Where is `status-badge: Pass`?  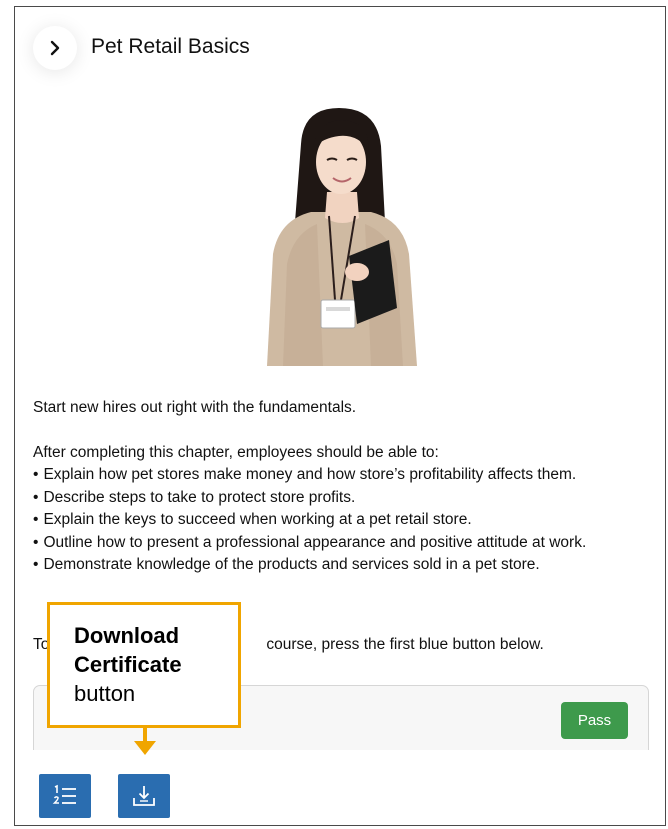 status-badge: Pass is located at coordinates (594, 720).